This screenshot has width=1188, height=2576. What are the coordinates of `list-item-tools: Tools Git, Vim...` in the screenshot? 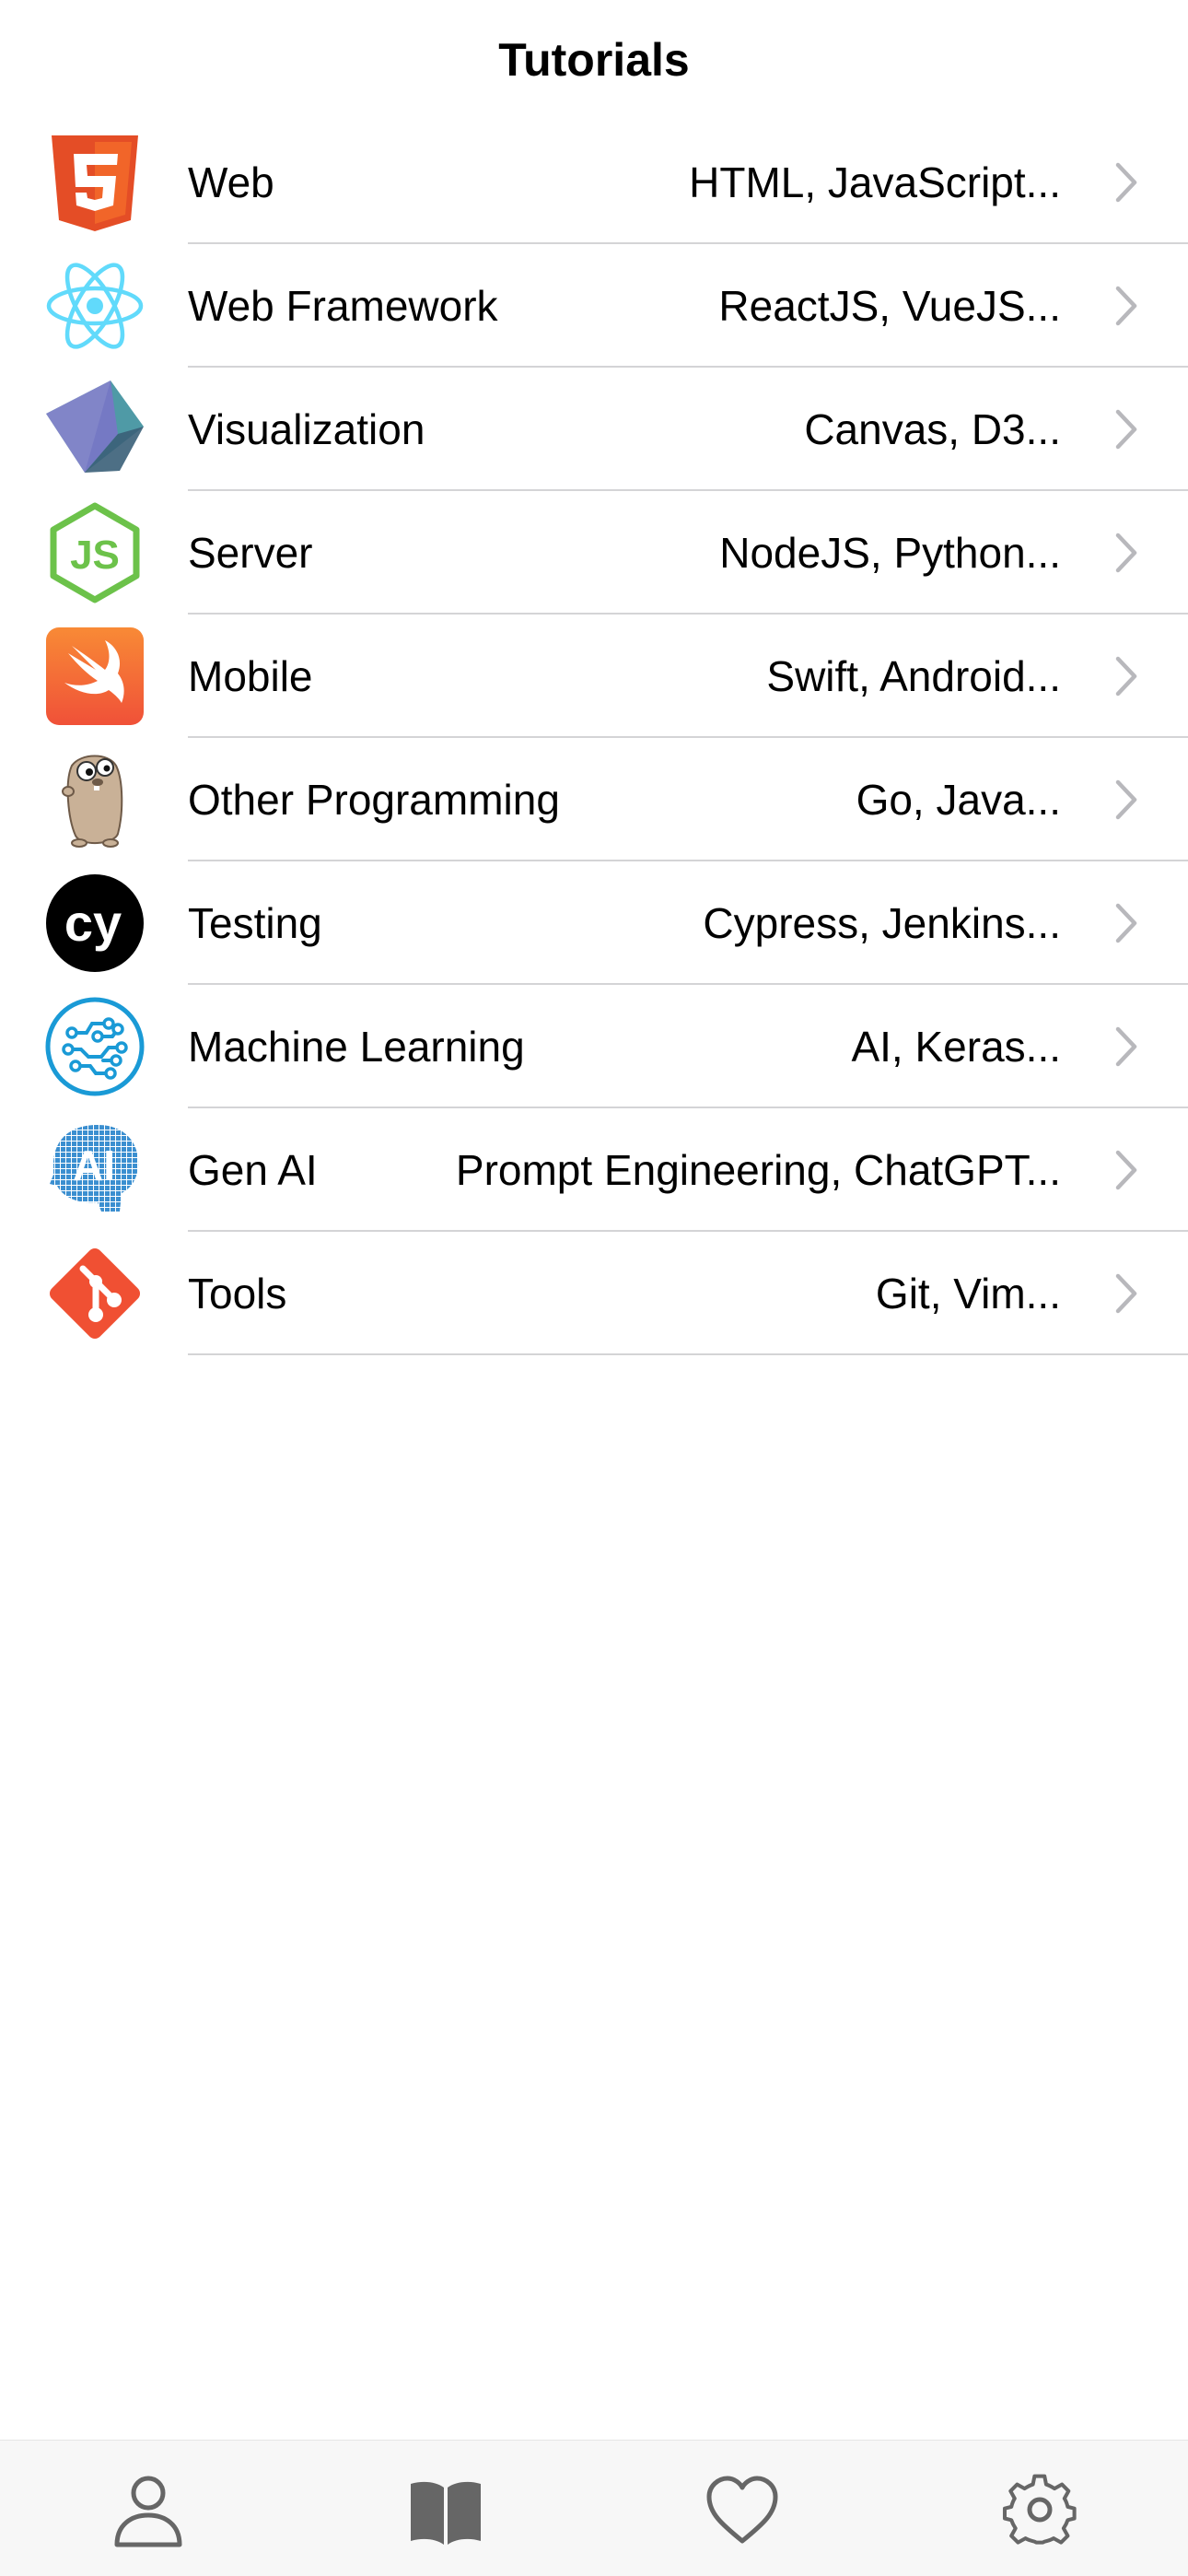 It's located at (594, 1293).